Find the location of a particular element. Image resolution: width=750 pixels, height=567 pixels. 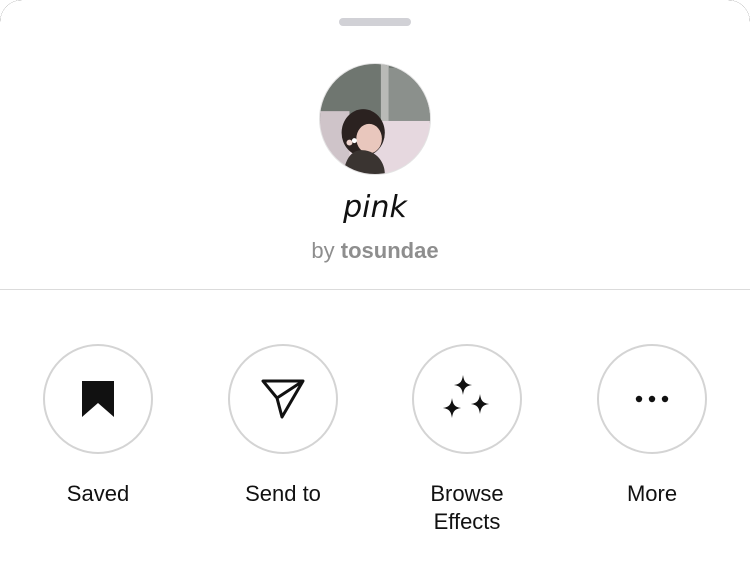

browse-effects-button: Browse Effects is located at coordinates (467, 440).